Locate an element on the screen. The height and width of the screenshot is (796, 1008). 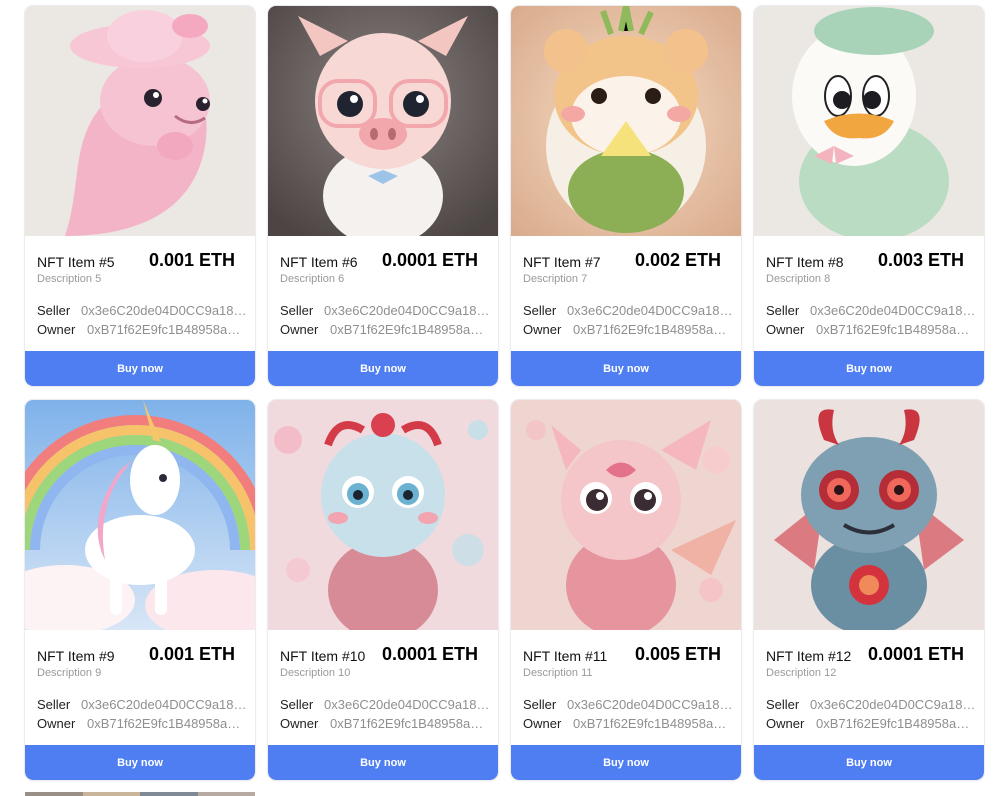
baby-dragon-blue-red-image is located at coordinates (383, 515).